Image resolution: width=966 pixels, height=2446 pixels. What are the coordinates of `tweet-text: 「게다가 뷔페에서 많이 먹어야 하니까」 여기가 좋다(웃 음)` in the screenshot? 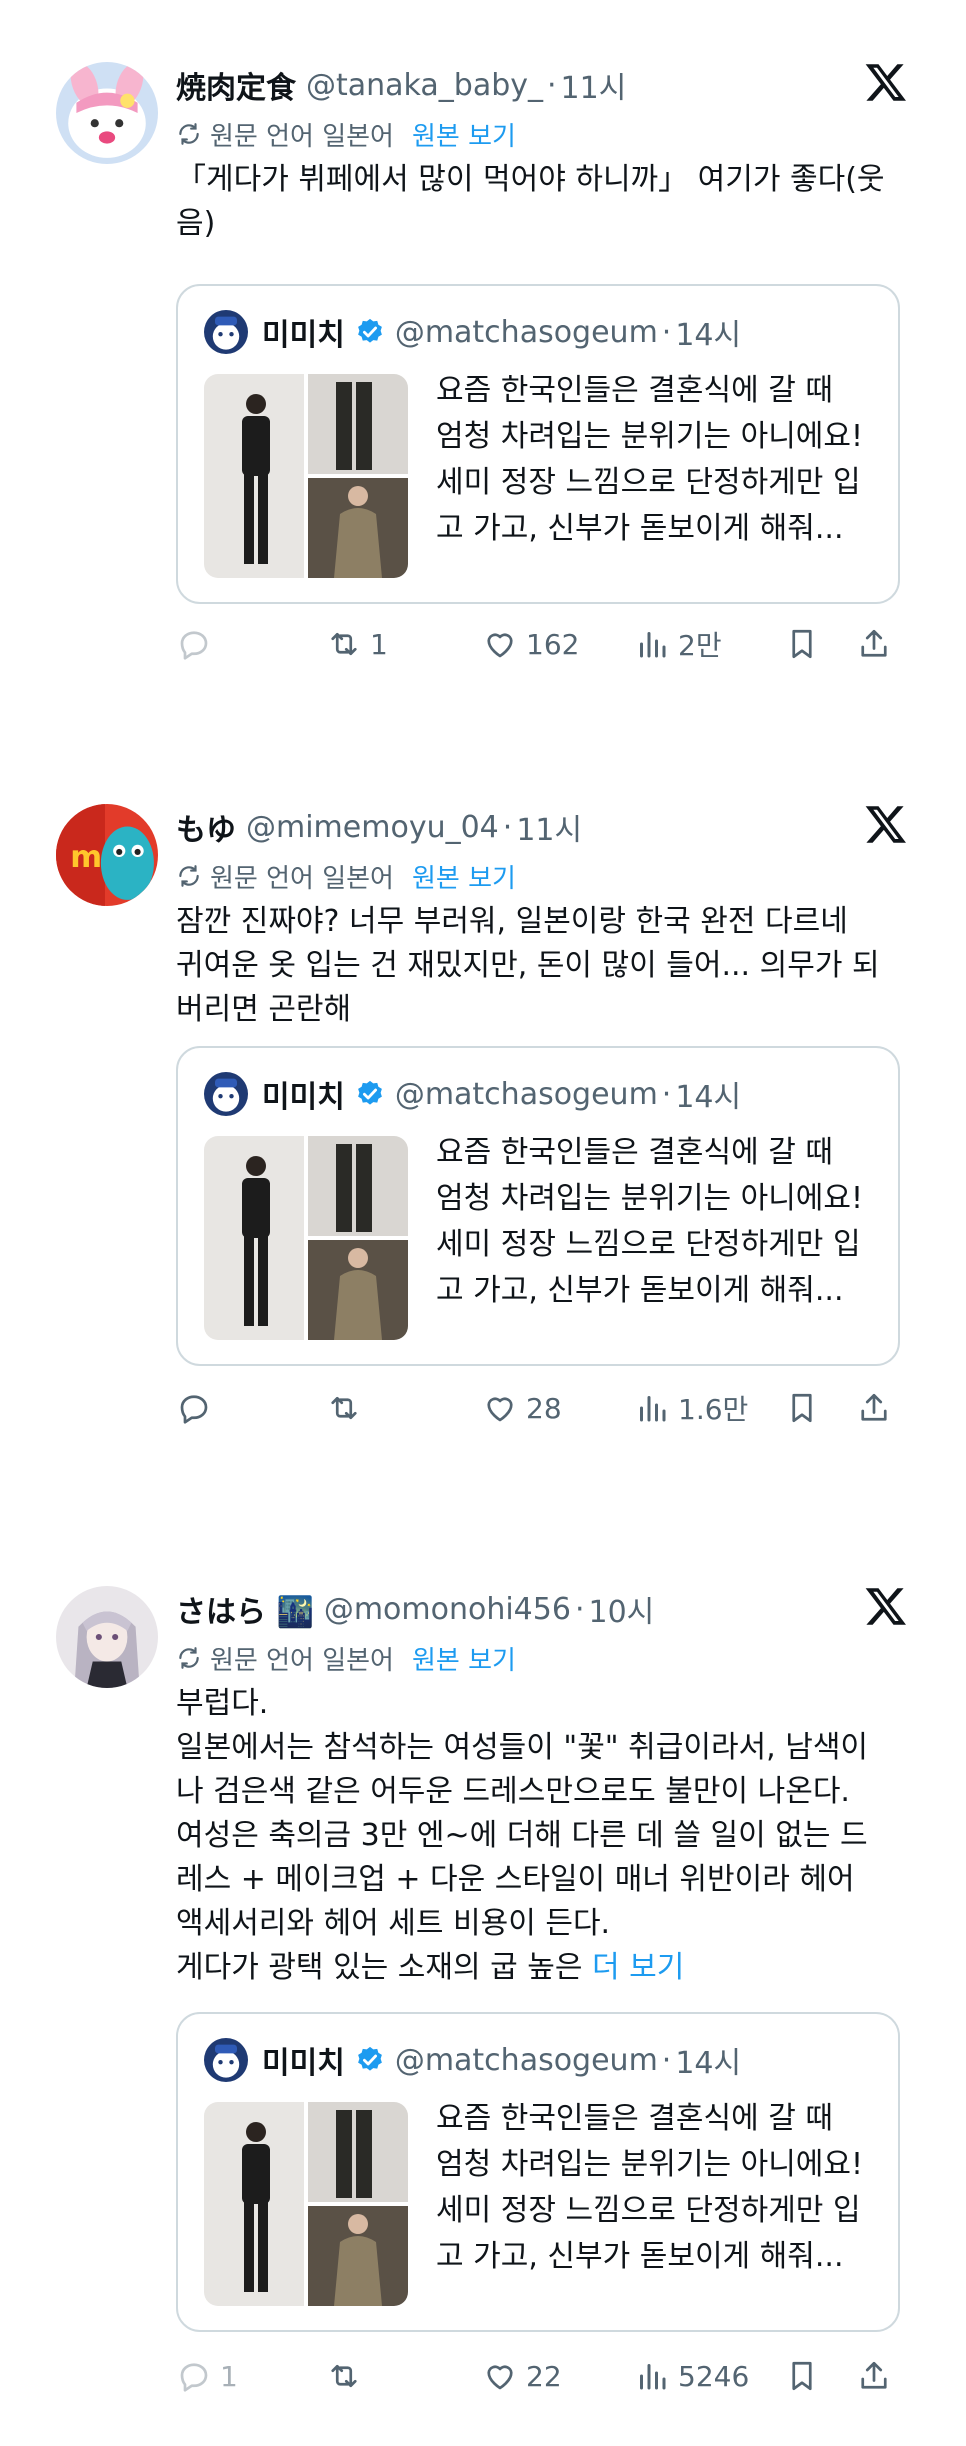 It's located at (546, 202).